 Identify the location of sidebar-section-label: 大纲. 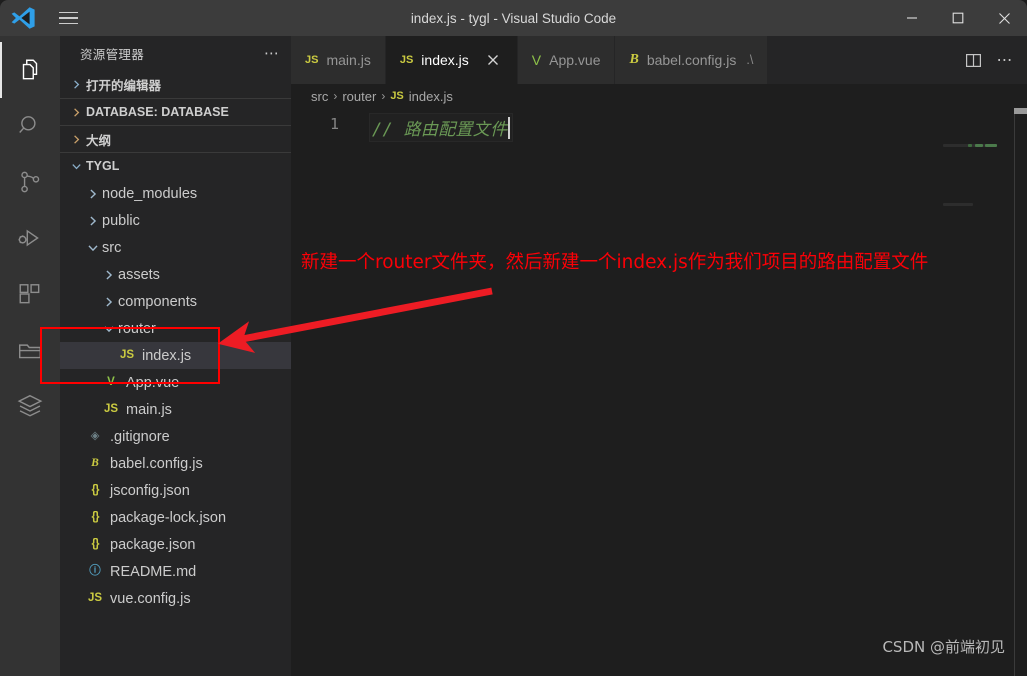
(99, 140).